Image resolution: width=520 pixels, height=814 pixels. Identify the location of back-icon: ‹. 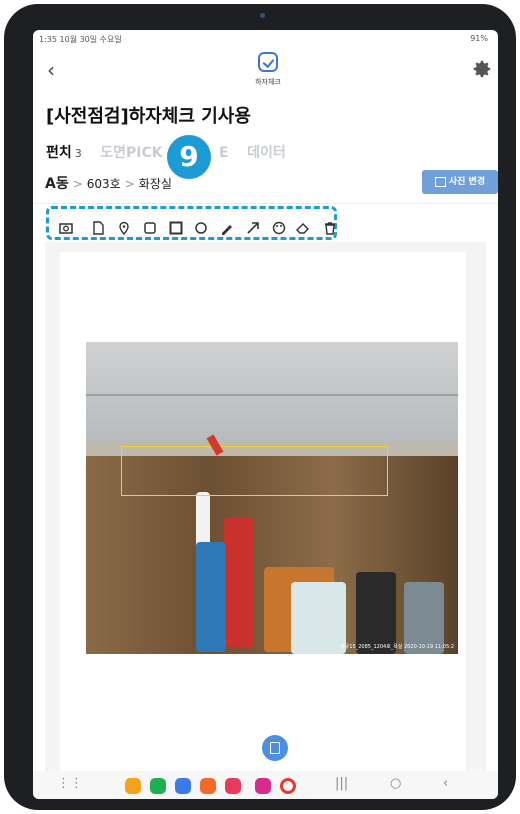
(51, 70).